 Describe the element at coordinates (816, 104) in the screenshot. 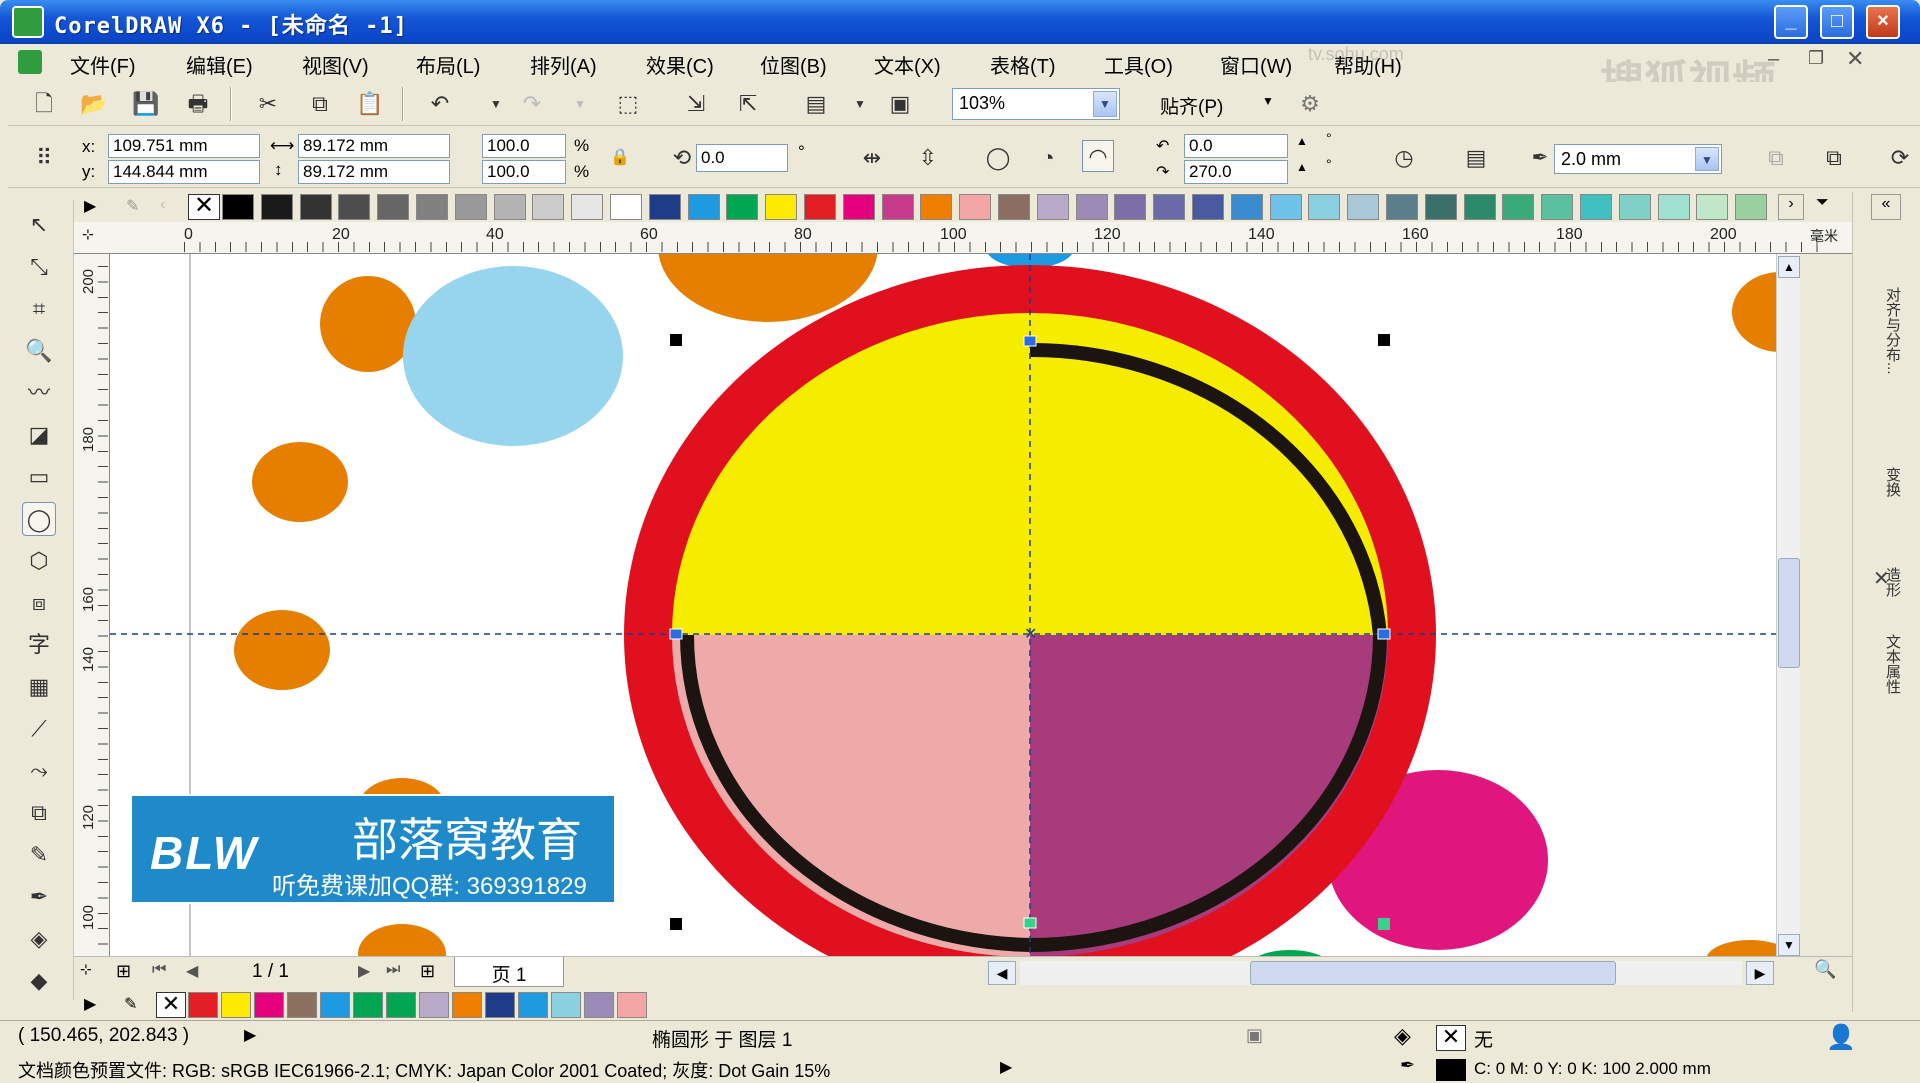

I see `publish-pdf-icon: ▤` at that location.